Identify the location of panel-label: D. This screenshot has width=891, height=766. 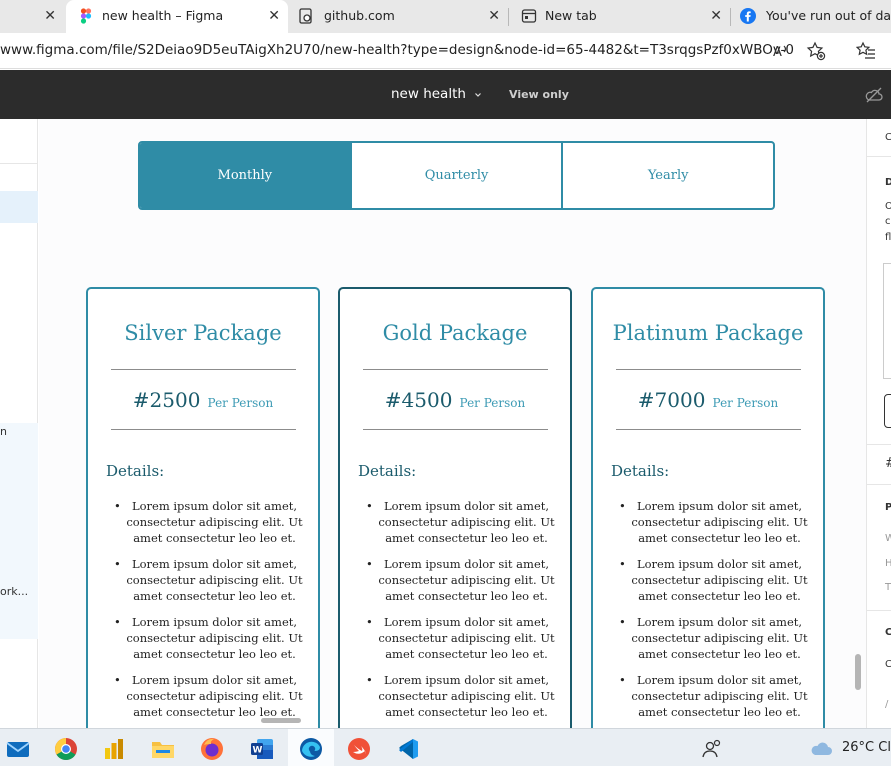
(888, 182).